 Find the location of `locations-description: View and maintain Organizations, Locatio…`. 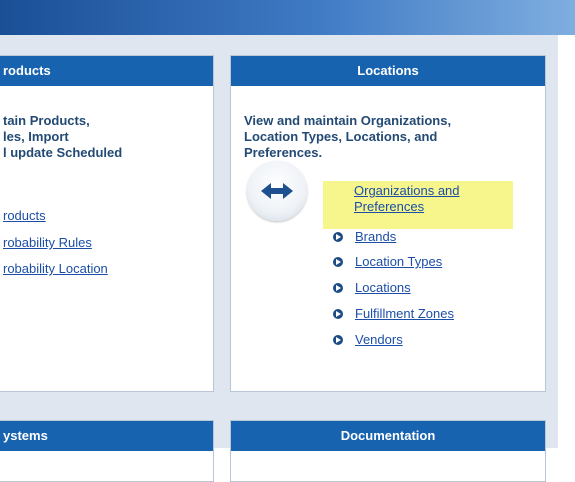

locations-description: View and maintain Organizations, Locatio… is located at coordinates (347, 137).